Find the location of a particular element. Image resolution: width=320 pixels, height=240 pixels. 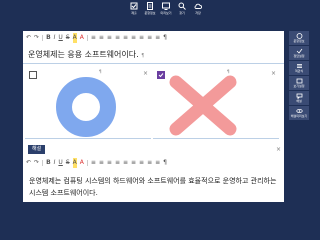

submit-icon is located at coordinates (134, 6).